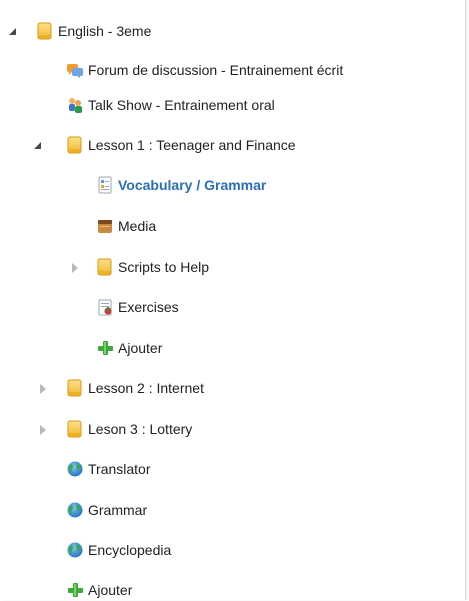 The width and height of the screenshot is (469, 601). What do you see at coordinates (148, 307) in the screenshot?
I see `tree-item-label: Exercises` at bounding box center [148, 307].